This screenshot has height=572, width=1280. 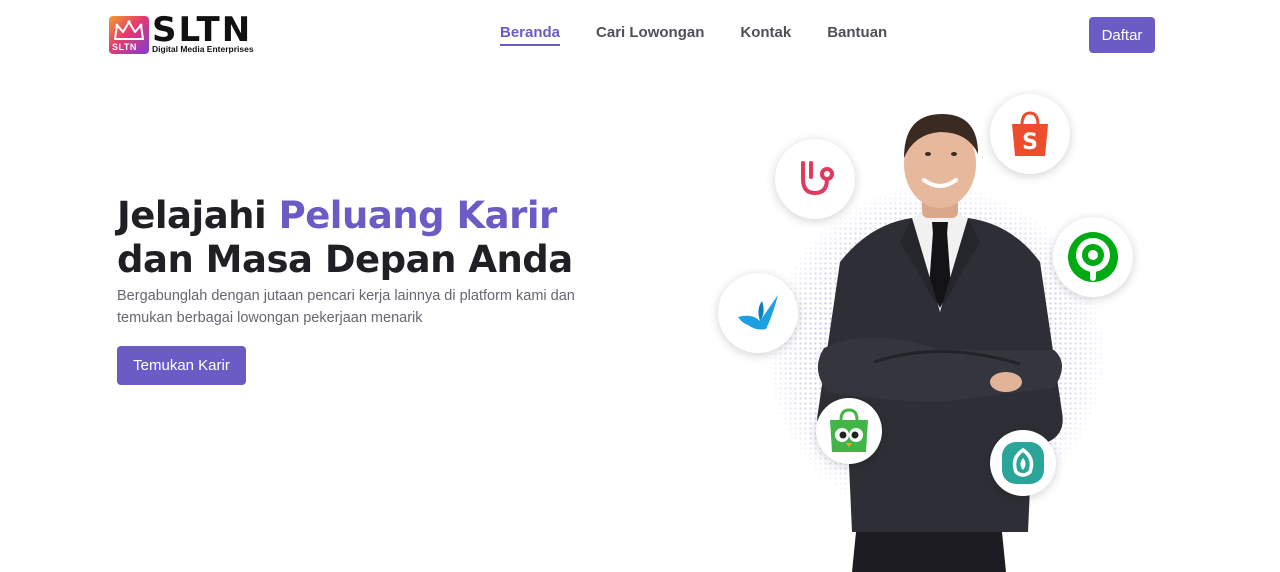 I want to click on main-nav: Beranda Cari Lowongan Kontak Bantuan, so click(x=711, y=35).